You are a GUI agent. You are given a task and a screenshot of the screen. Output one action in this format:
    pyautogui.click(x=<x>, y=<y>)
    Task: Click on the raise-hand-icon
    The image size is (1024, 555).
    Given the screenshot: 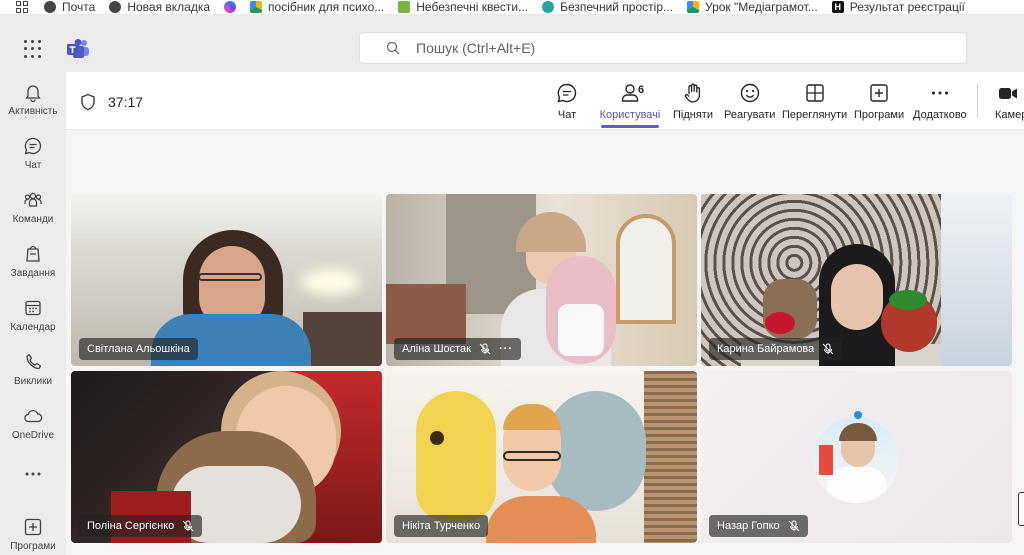 What is the action you would take?
    pyautogui.click(x=692, y=93)
    